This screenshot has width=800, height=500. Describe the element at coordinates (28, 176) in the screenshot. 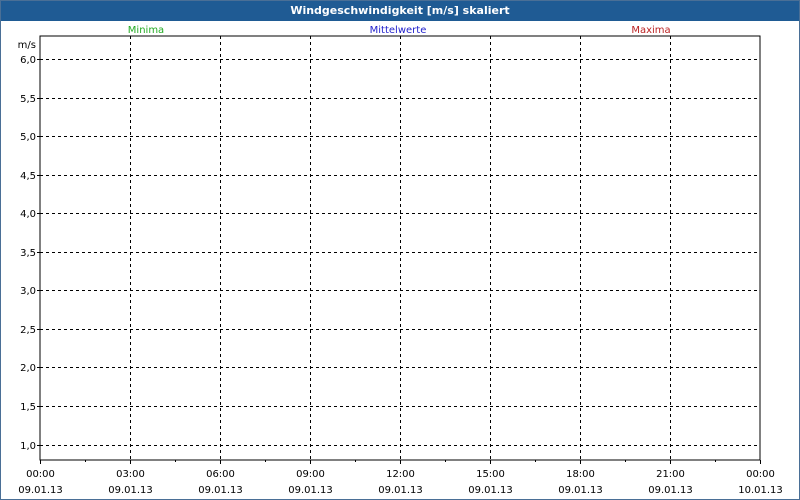

I see `y-tick-label: 4,5` at that location.